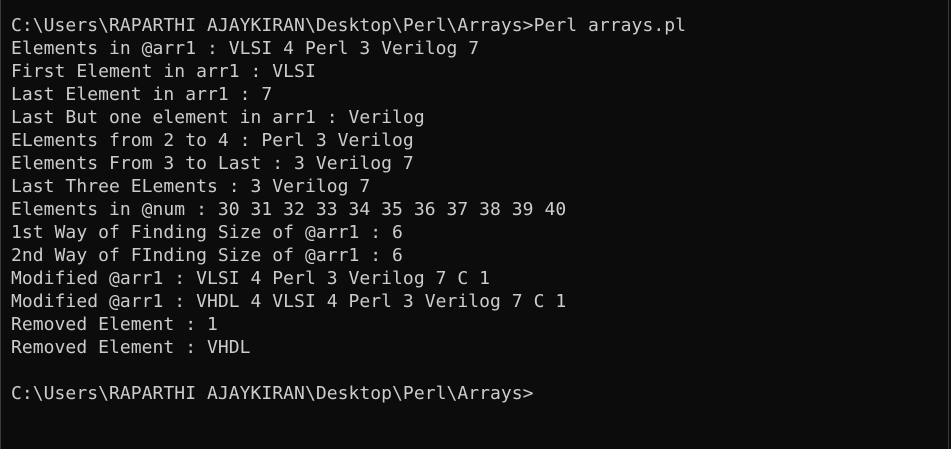 The height and width of the screenshot is (449, 951). Describe the element at coordinates (212, 140) in the screenshot. I see `output-line-5: ELements from 2 to 4 : Perl 3 Verilog` at that location.